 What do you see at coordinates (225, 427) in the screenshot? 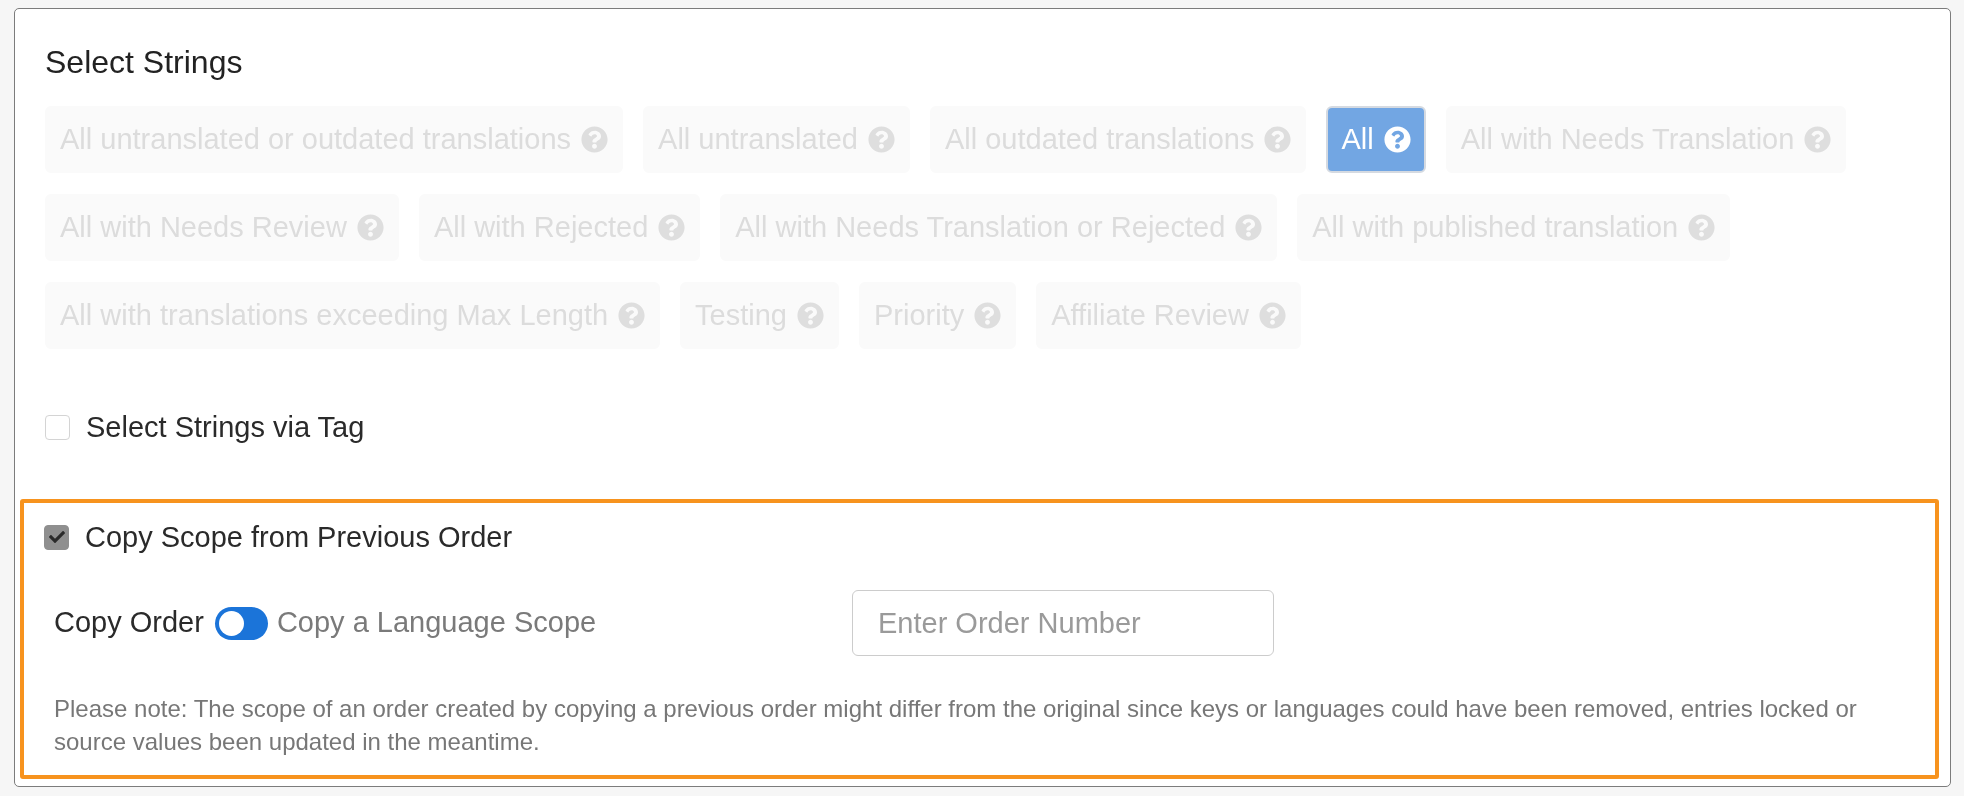
I see `checkbox-label: Select Strings via Tag` at bounding box center [225, 427].